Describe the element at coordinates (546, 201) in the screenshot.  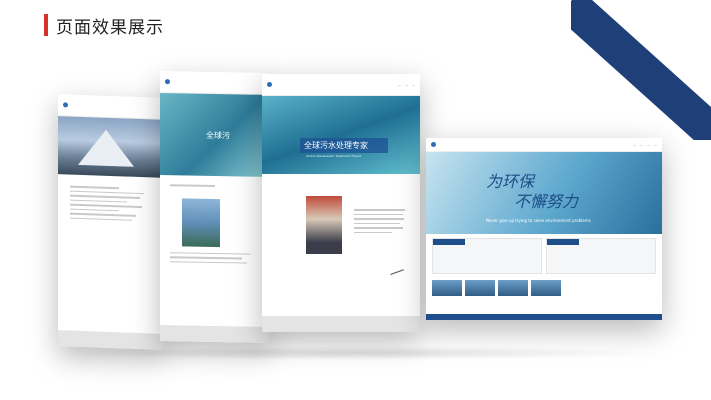
I see `slogan-line2: 不懈努力` at that location.